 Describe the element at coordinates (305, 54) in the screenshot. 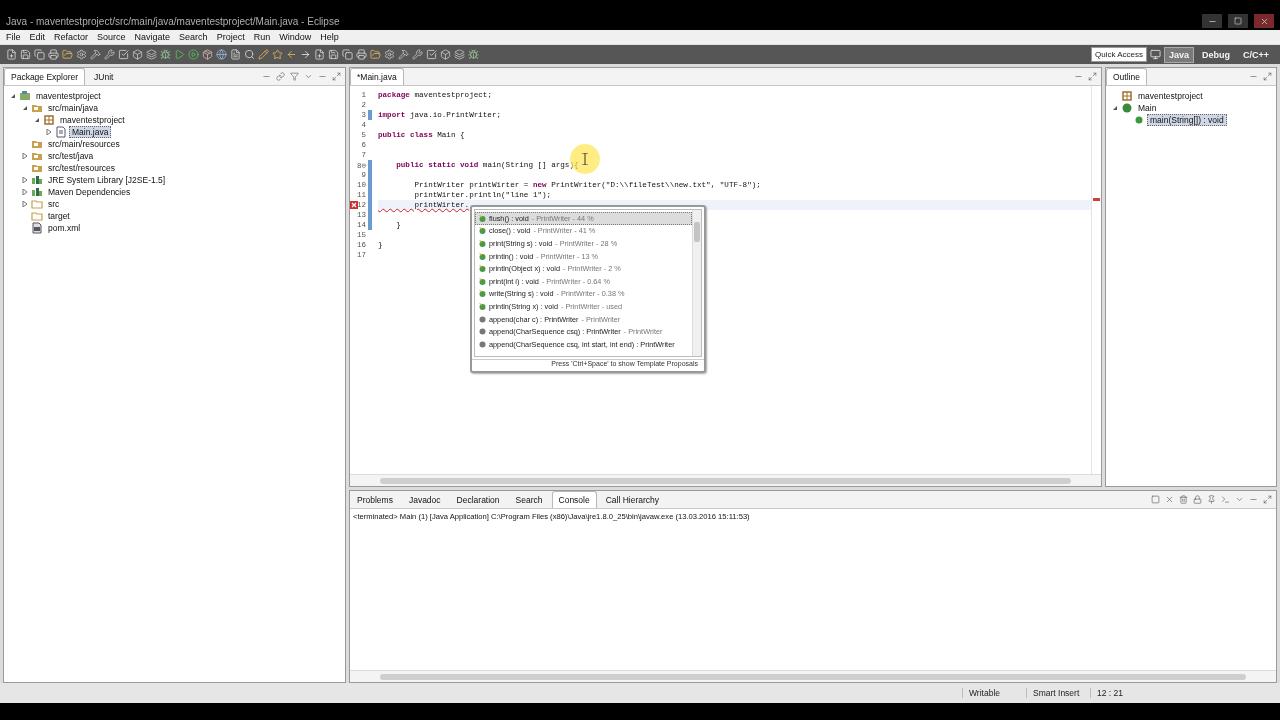

I see `arrow-right-icon` at that location.